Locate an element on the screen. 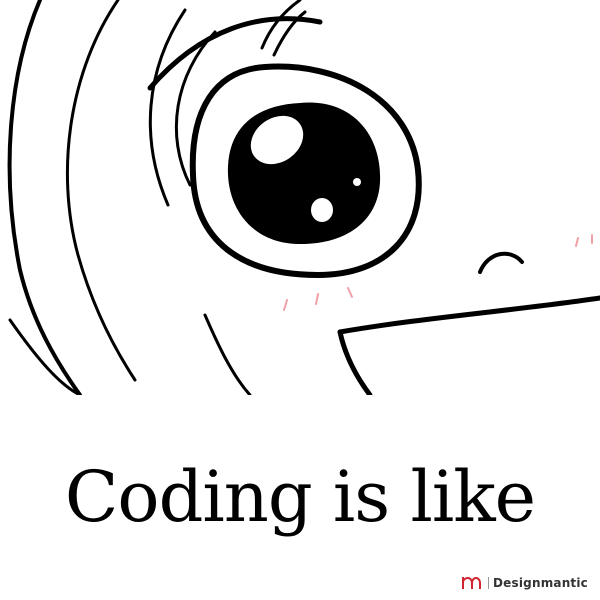  nostril-icon is located at coordinates (501, 262).